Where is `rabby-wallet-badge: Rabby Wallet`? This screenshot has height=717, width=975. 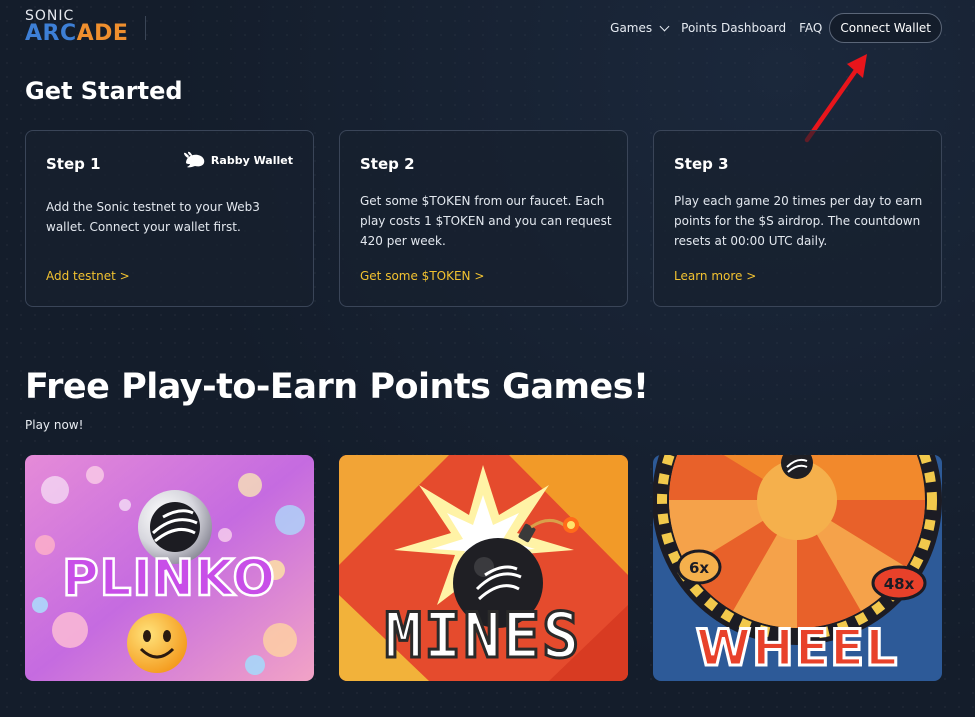 rabby-wallet-badge: Rabby Wallet is located at coordinates (238, 160).